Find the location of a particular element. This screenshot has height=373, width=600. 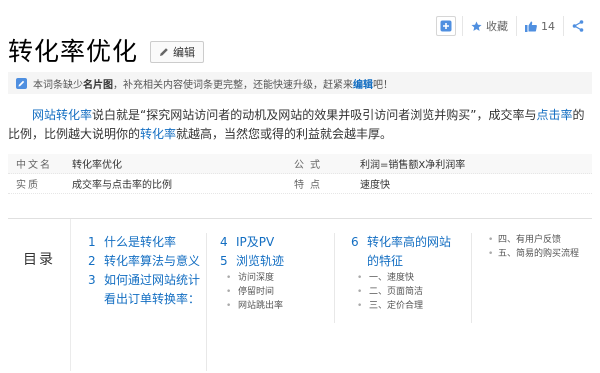

link-click-rate: 点击率 is located at coordinates (554, 115).